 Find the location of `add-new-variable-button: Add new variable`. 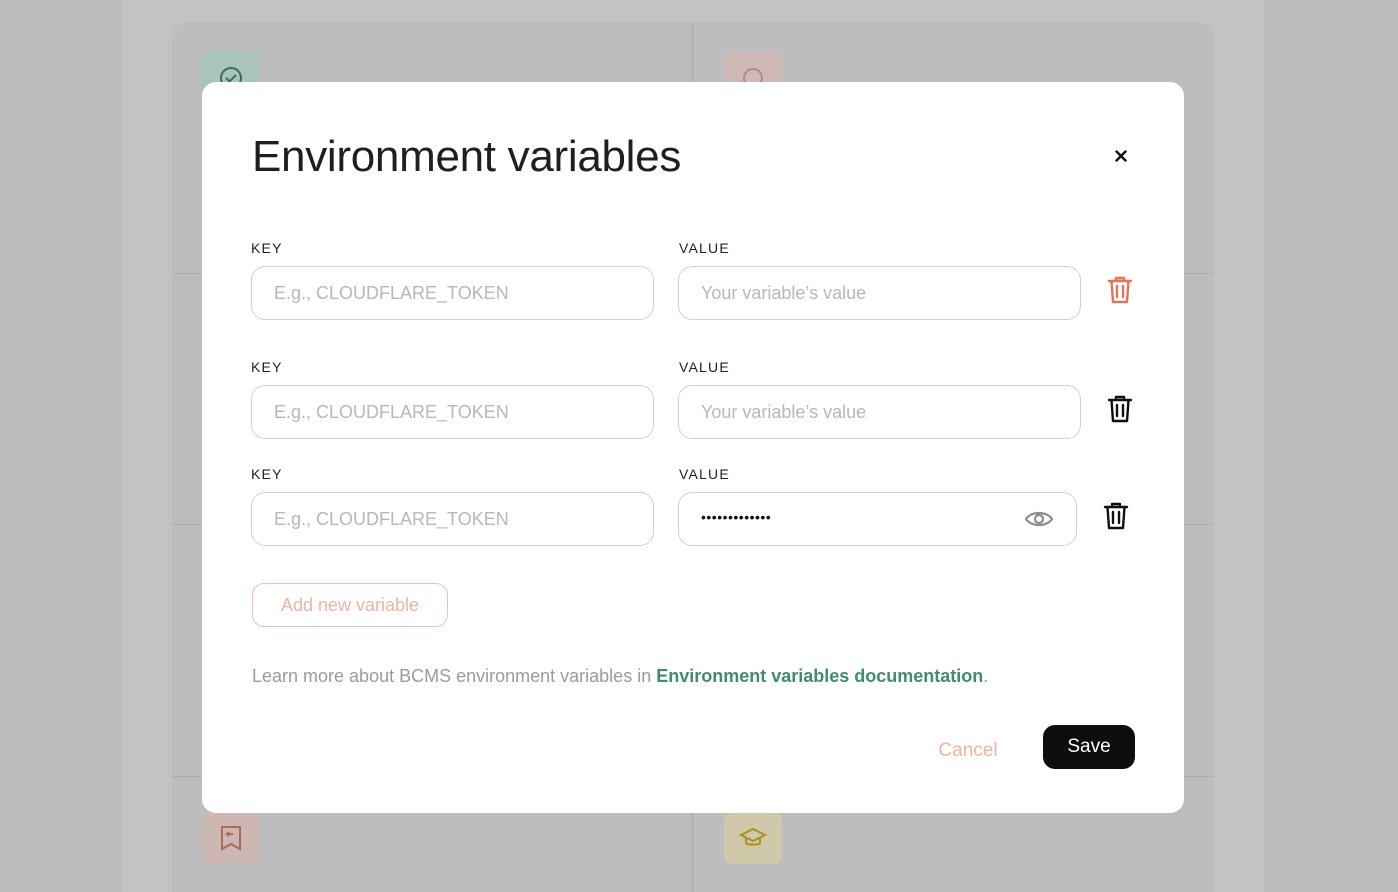

add-new-variable-button: Add new variable is located at coordinates (350, 605).